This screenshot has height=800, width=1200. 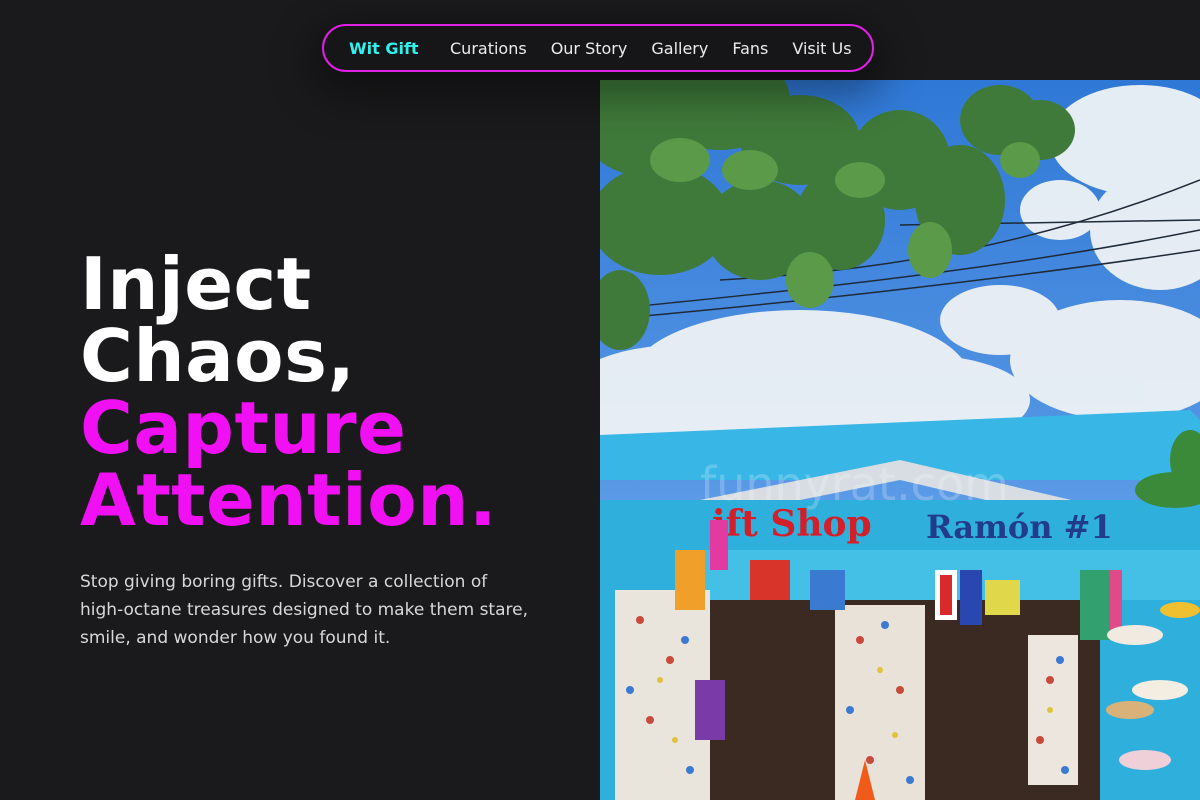 I want to click on headline-line-1: Inject, so click(x=196, y=284).